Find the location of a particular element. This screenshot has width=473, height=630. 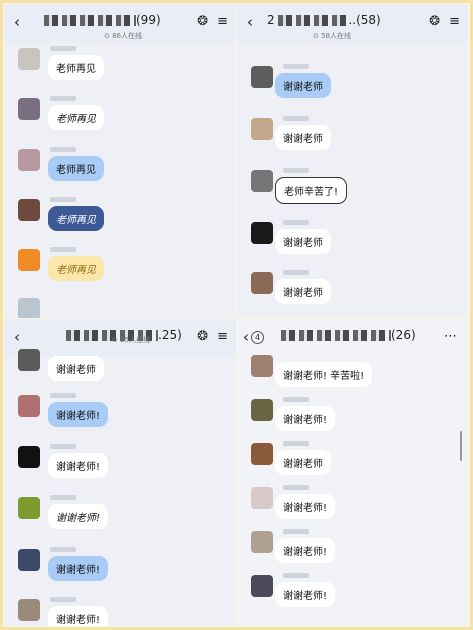

message-bubble: 谢谢老师! 辛苦啦! is located at coordinates (324, 374).